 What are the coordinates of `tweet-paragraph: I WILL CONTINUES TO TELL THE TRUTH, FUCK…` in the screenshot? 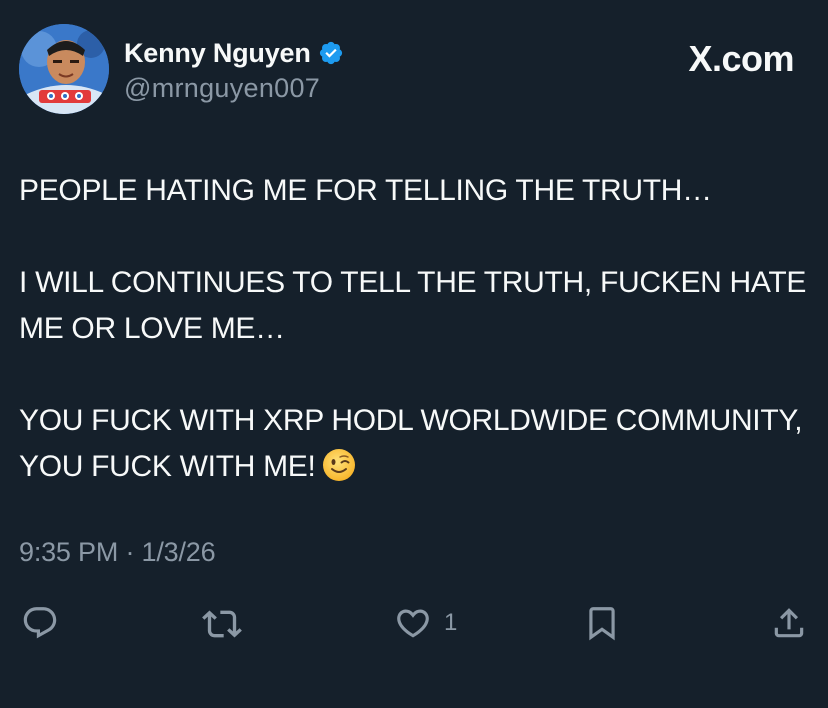 It's located at (413, 305).